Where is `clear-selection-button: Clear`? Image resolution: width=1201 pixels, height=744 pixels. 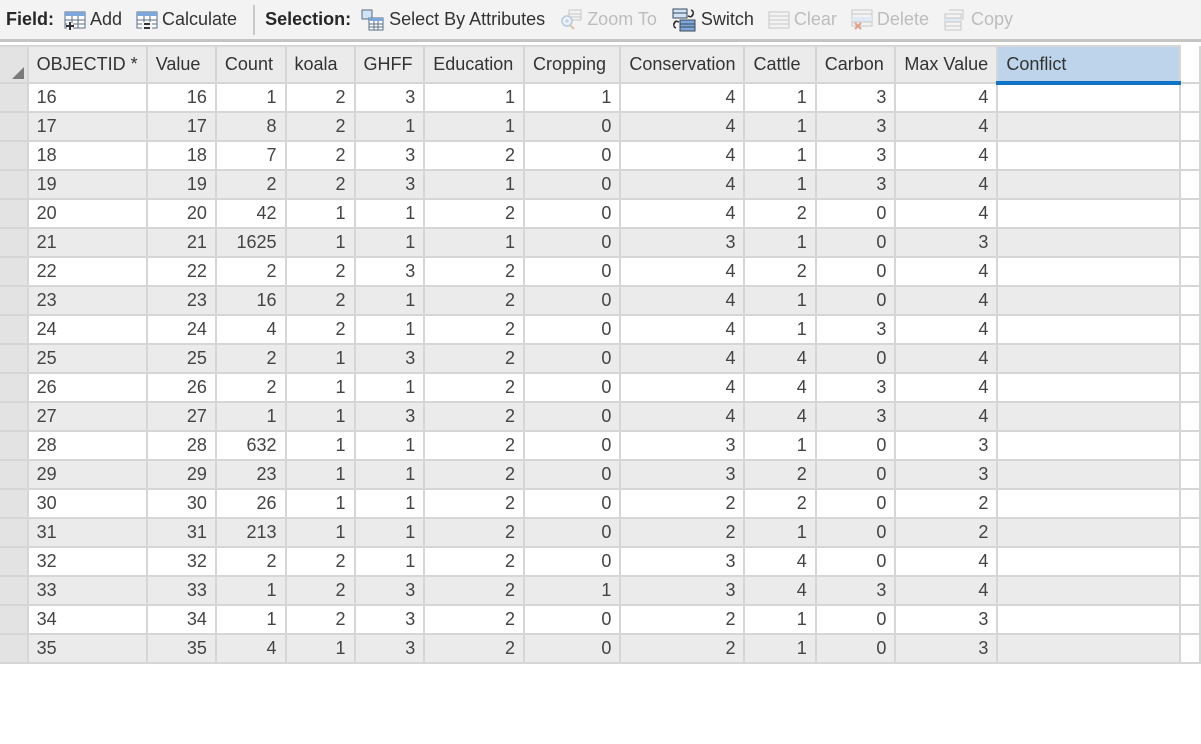
clear-selection-button: Clear is located at coordinates (802, 19).